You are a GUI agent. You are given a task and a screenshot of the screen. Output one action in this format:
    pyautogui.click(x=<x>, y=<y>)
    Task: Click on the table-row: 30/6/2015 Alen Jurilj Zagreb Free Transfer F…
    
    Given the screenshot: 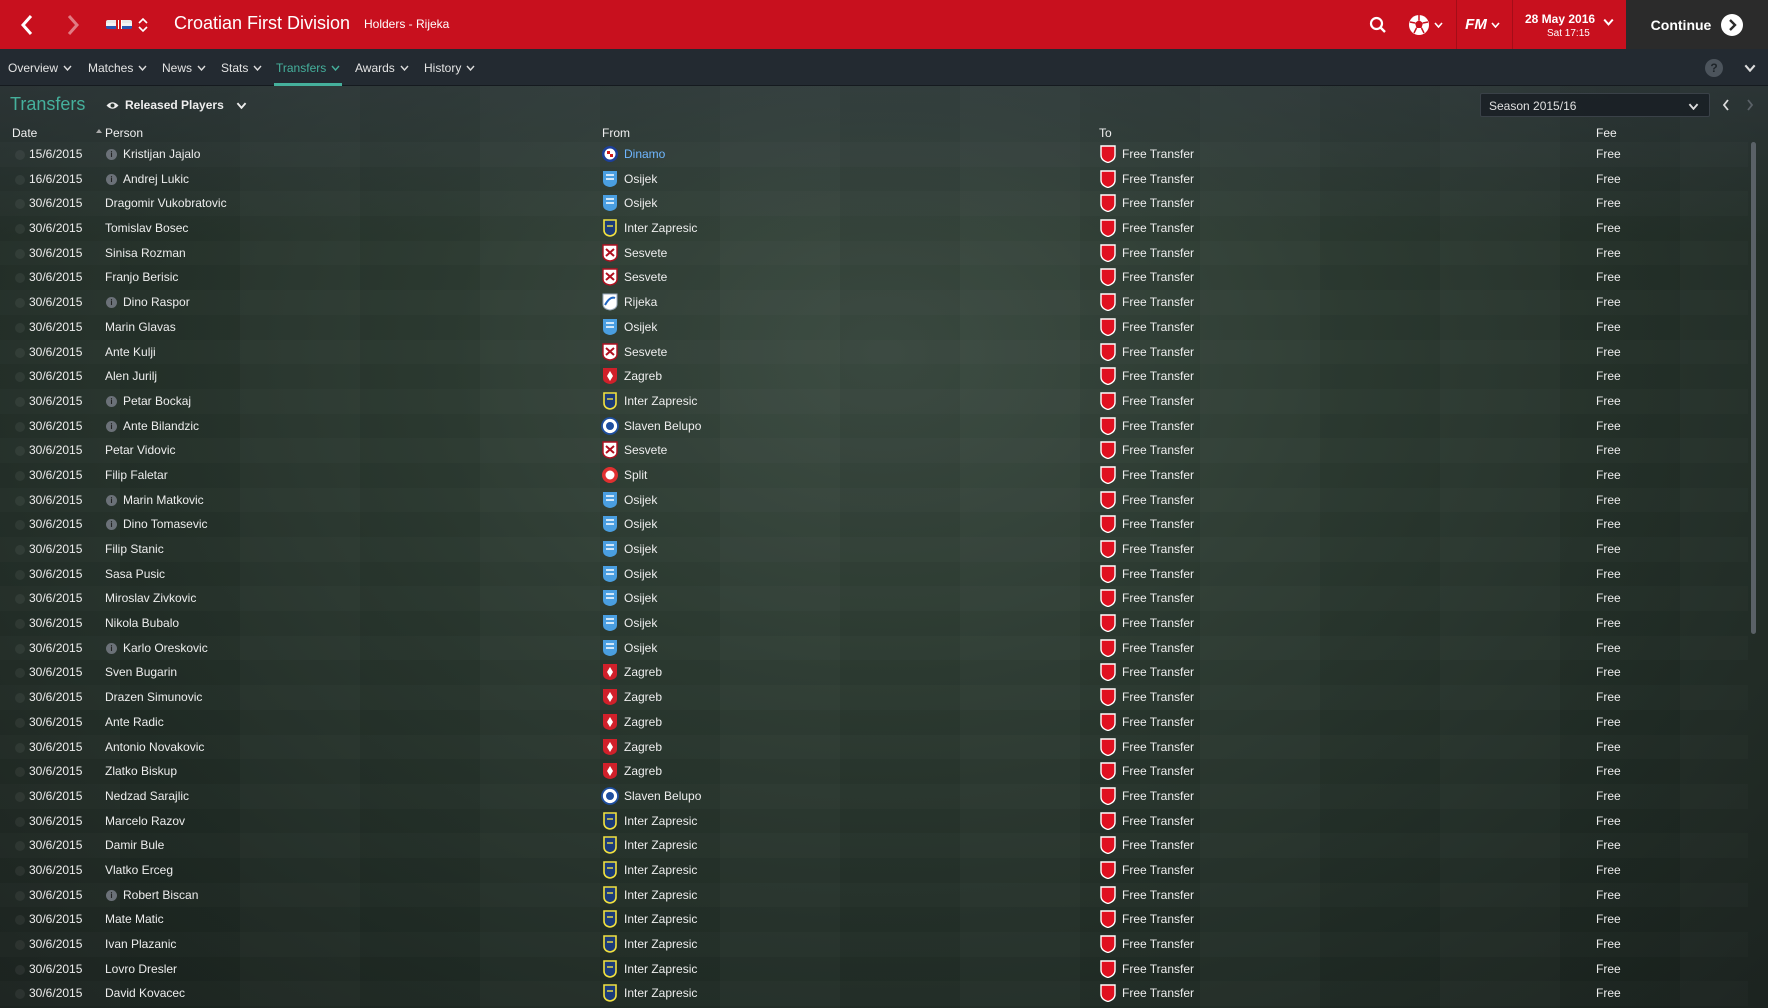 What is the action you would take?
    pyautogui.click(x=874, y=376)
    